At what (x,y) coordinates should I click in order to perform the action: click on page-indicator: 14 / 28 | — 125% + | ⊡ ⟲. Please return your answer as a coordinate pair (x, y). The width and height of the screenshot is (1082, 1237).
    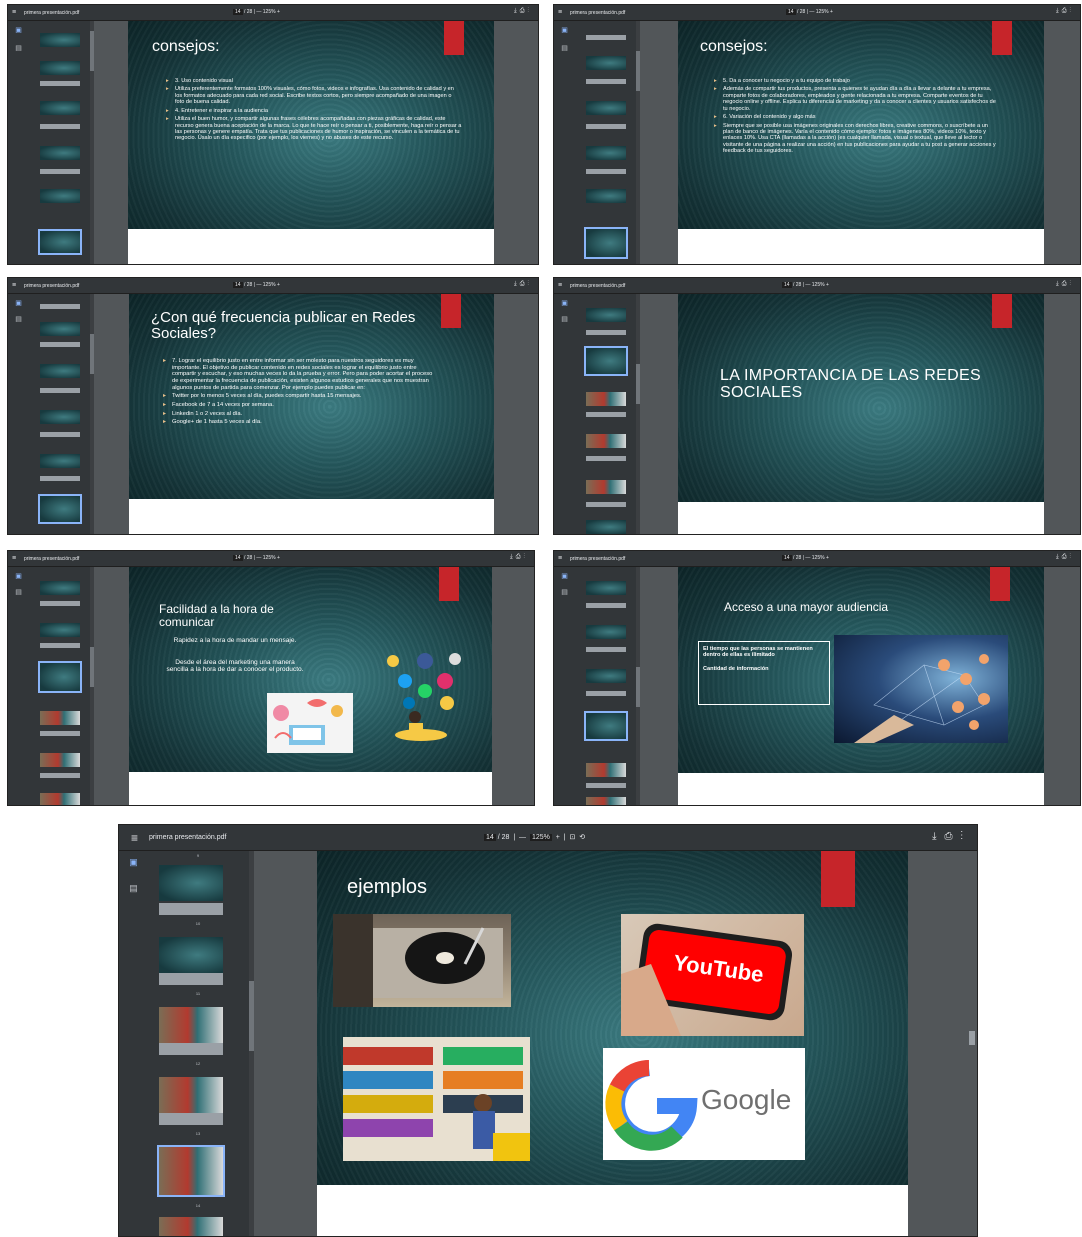
    Looking at the image, I should click on (534, 837).